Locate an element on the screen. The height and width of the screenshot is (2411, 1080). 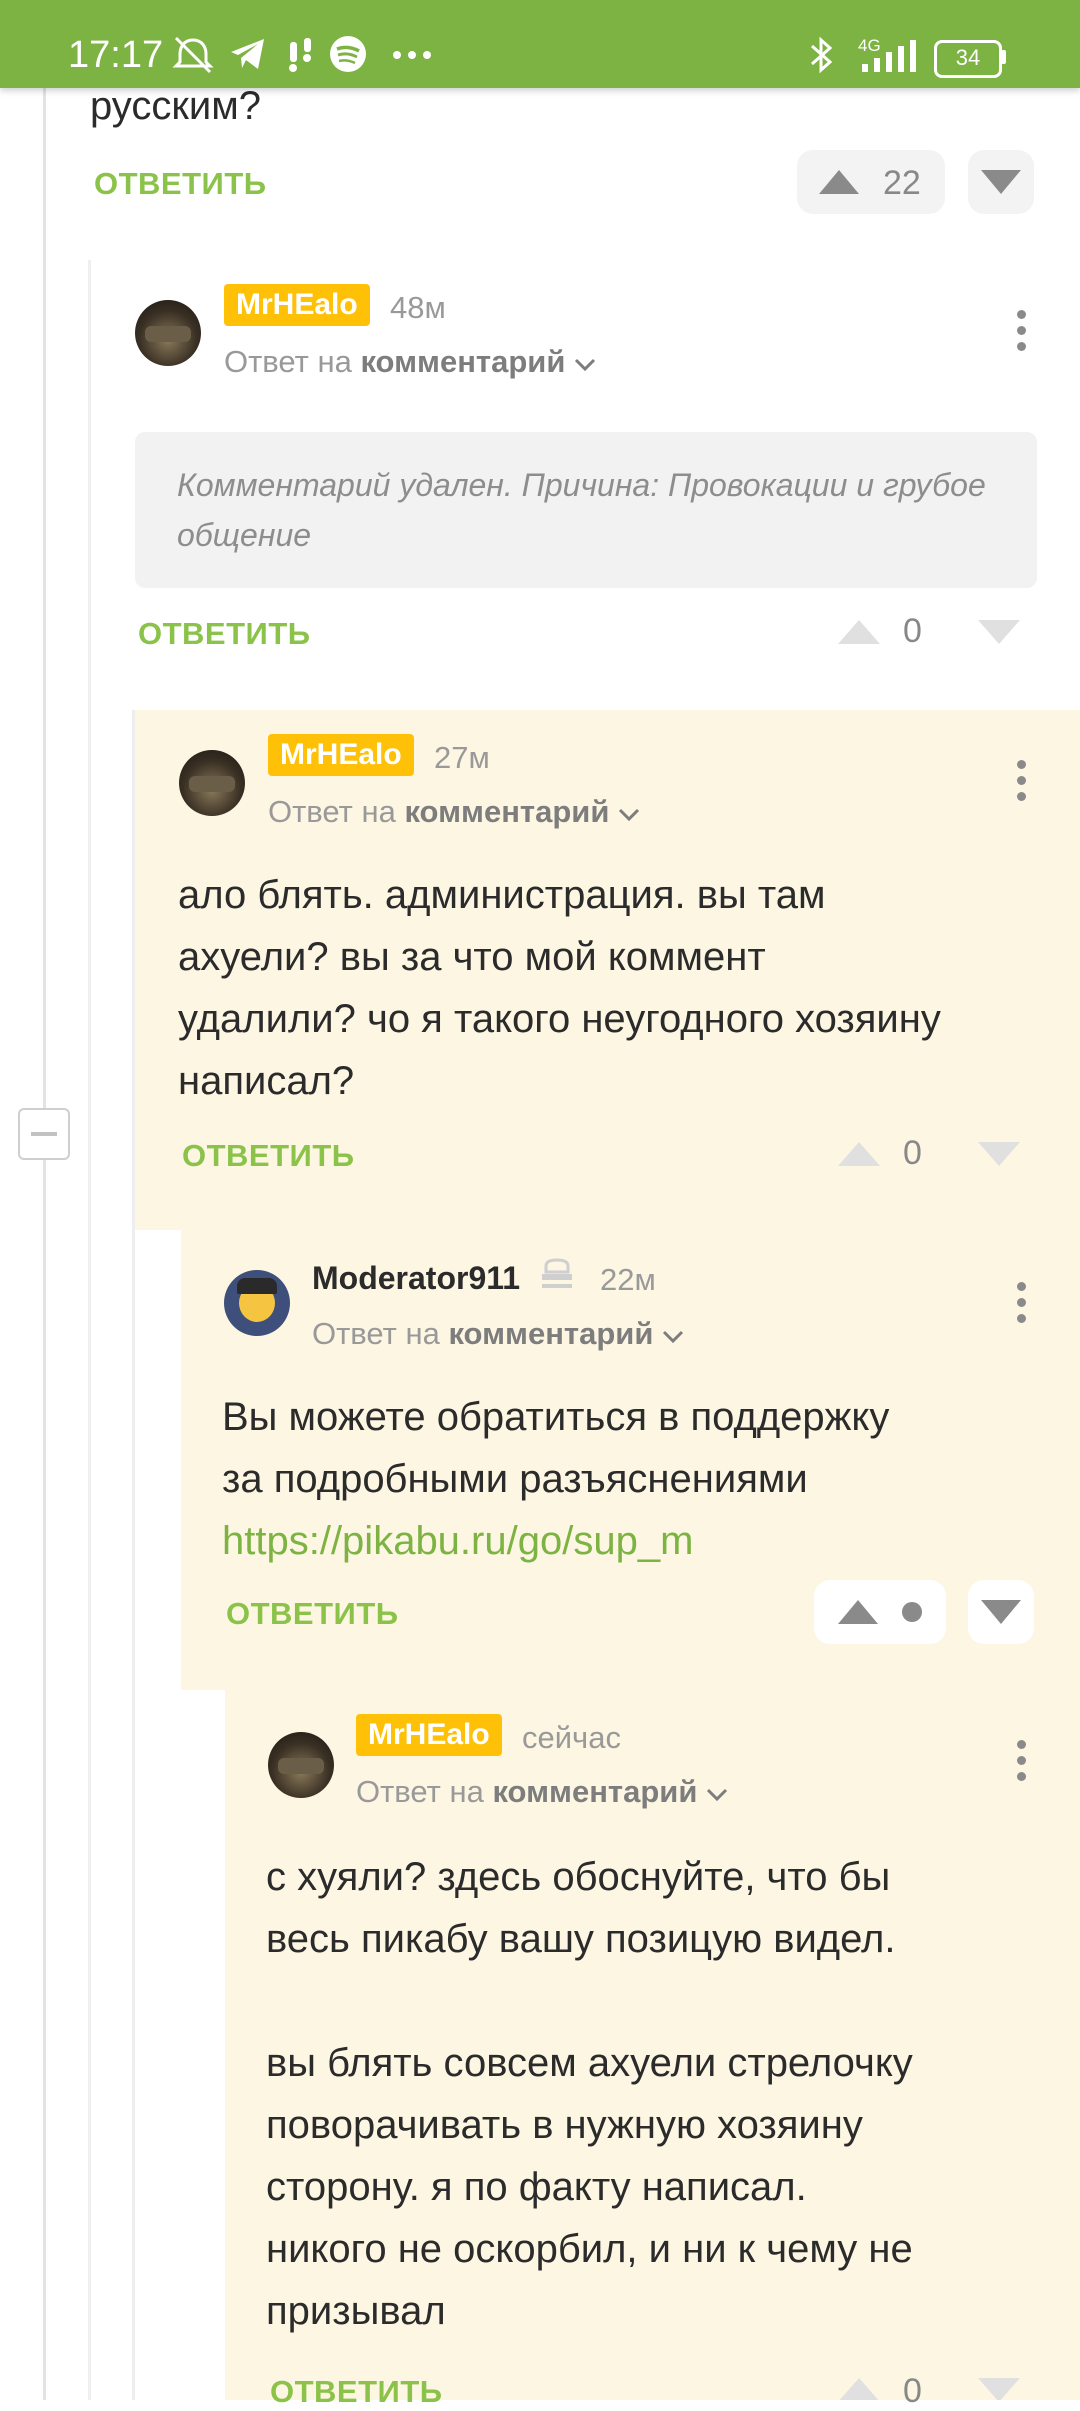
comment-line: никого не оскорбил, и ни к чему не is located at coordinates (589, 2249).